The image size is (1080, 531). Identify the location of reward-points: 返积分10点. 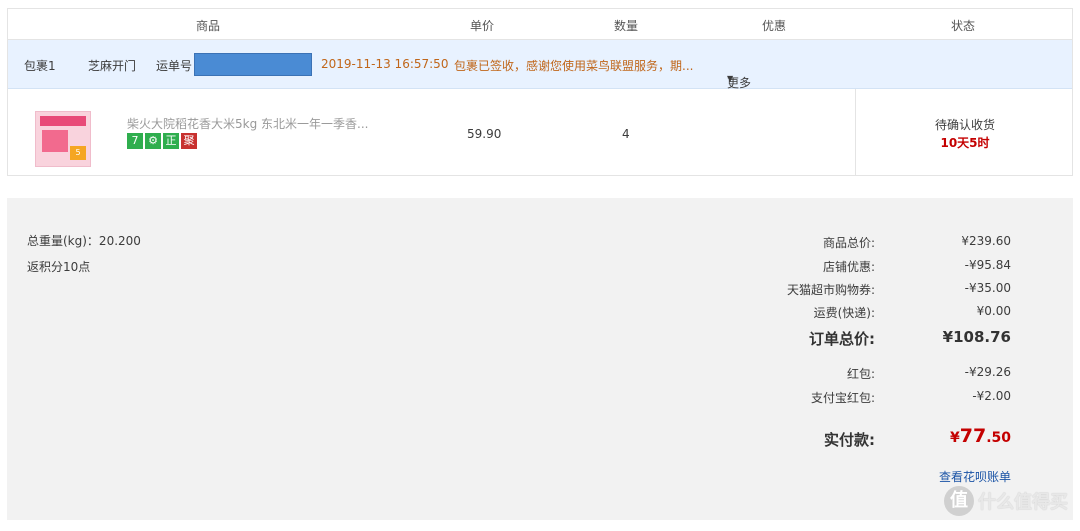
(59, 267).